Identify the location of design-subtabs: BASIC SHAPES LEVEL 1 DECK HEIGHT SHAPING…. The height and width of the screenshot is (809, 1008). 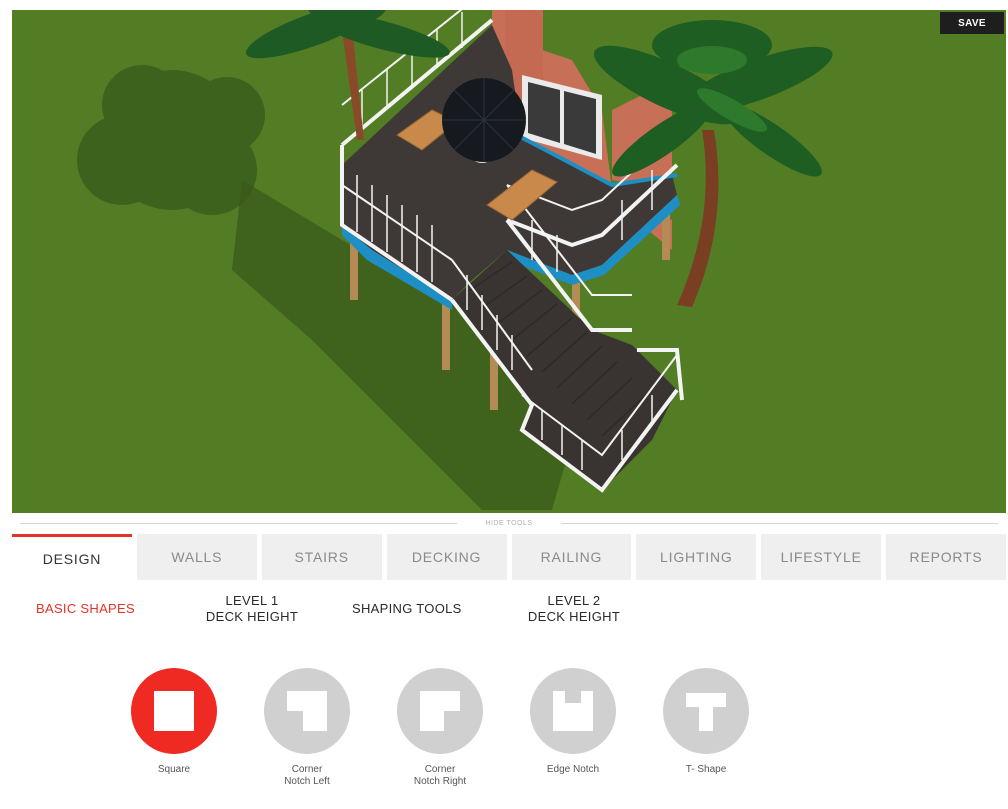
(509, 609).